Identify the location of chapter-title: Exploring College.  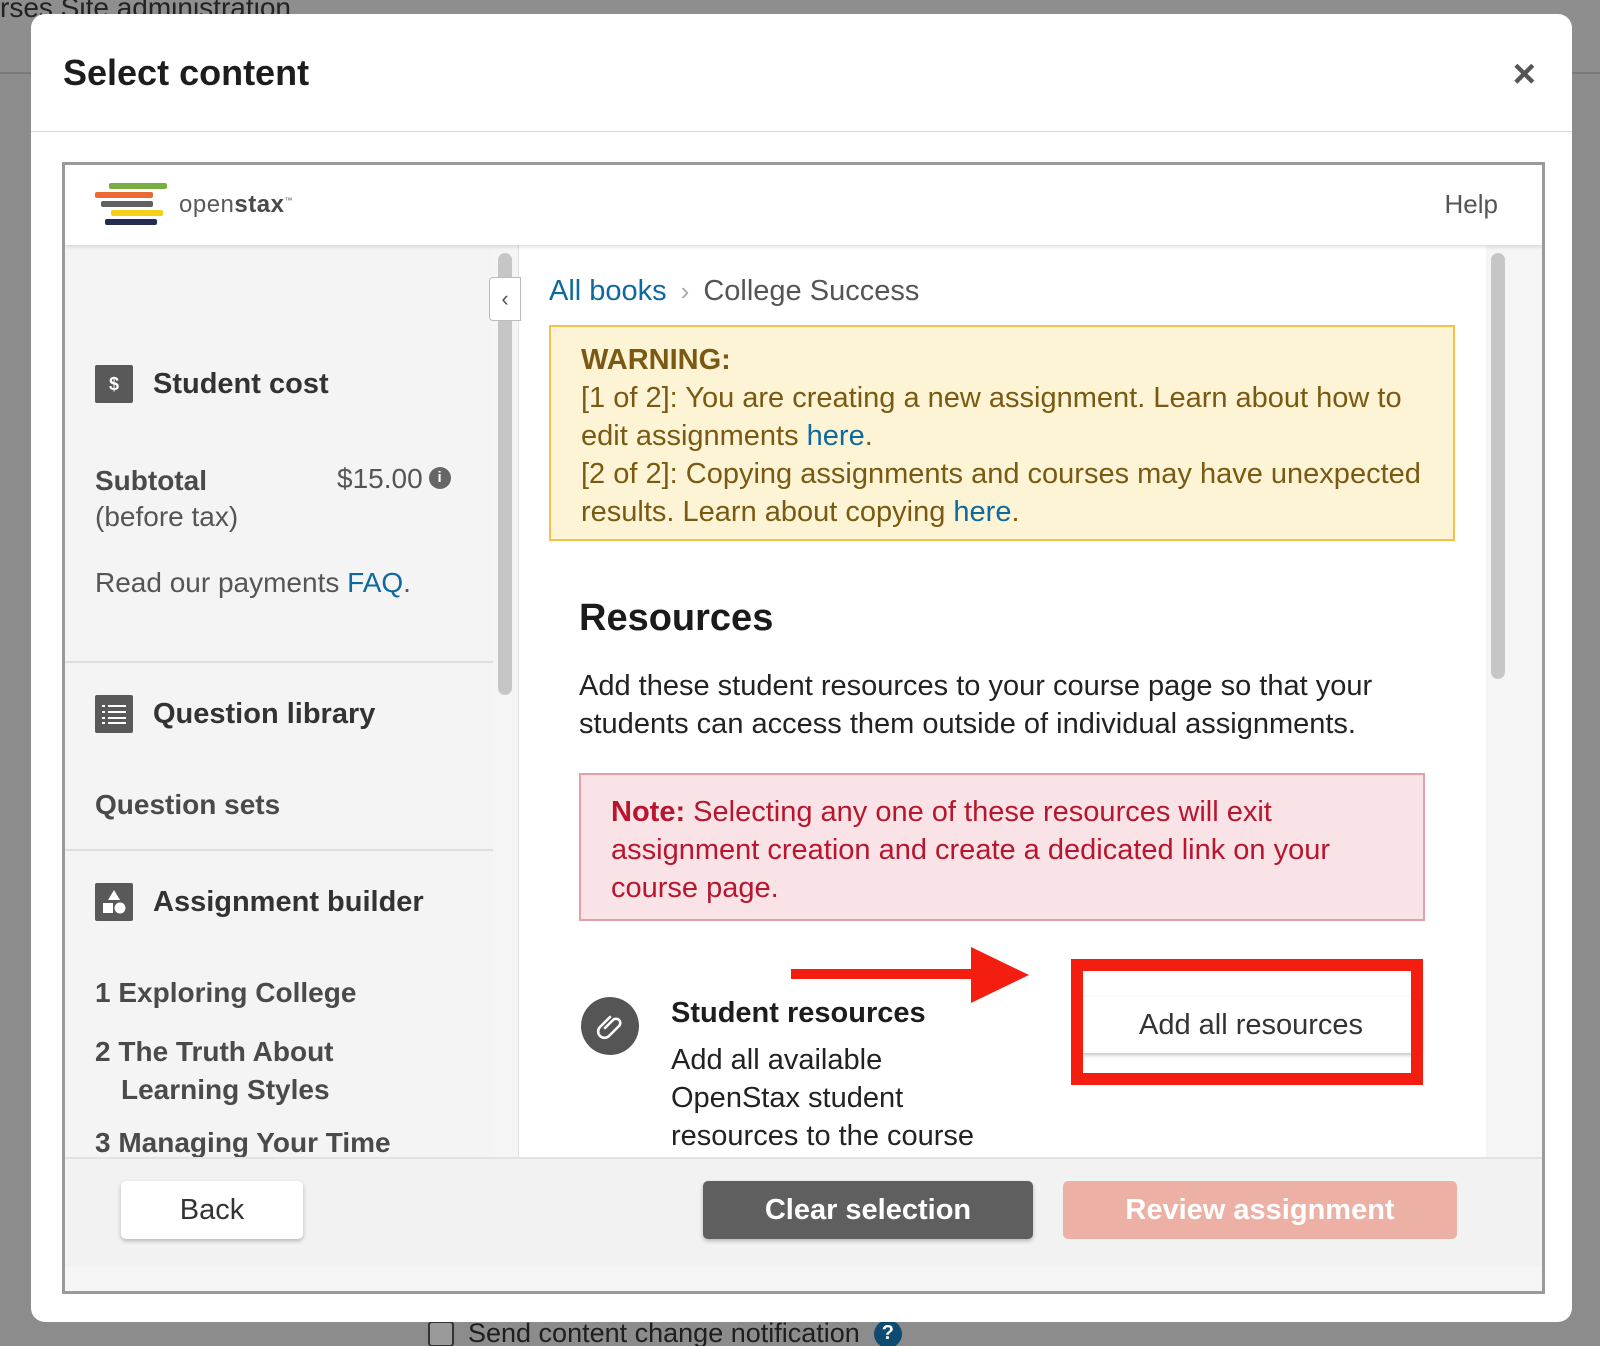
(237, 992).